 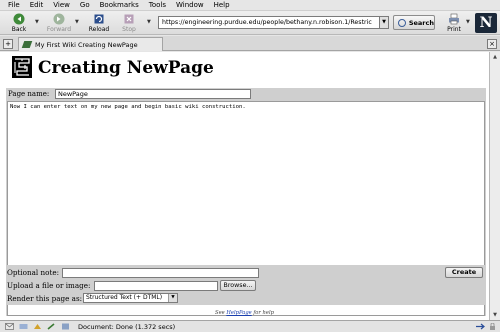 I want to click on security-lock-icon, so click(x=492, y=326).